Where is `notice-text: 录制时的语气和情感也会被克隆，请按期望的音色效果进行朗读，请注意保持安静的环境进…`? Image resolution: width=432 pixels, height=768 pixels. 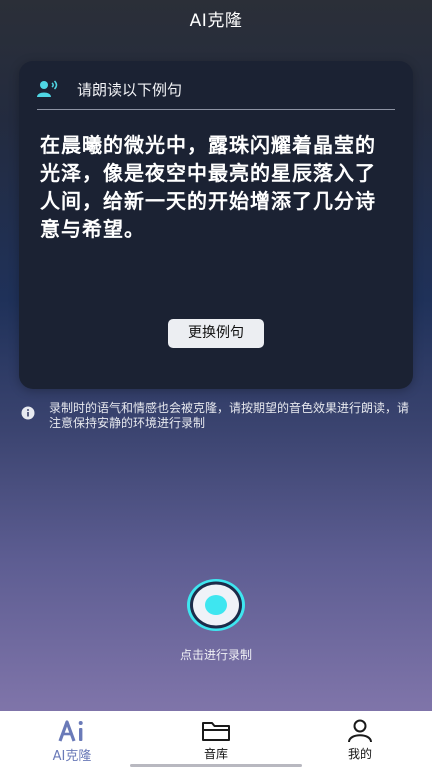
notice-text: 录制时的语气和情感也会被克隆，请按期望的音色效果进行朗读，请注意保持安静的环境进… is located at coordinates (229, 415).